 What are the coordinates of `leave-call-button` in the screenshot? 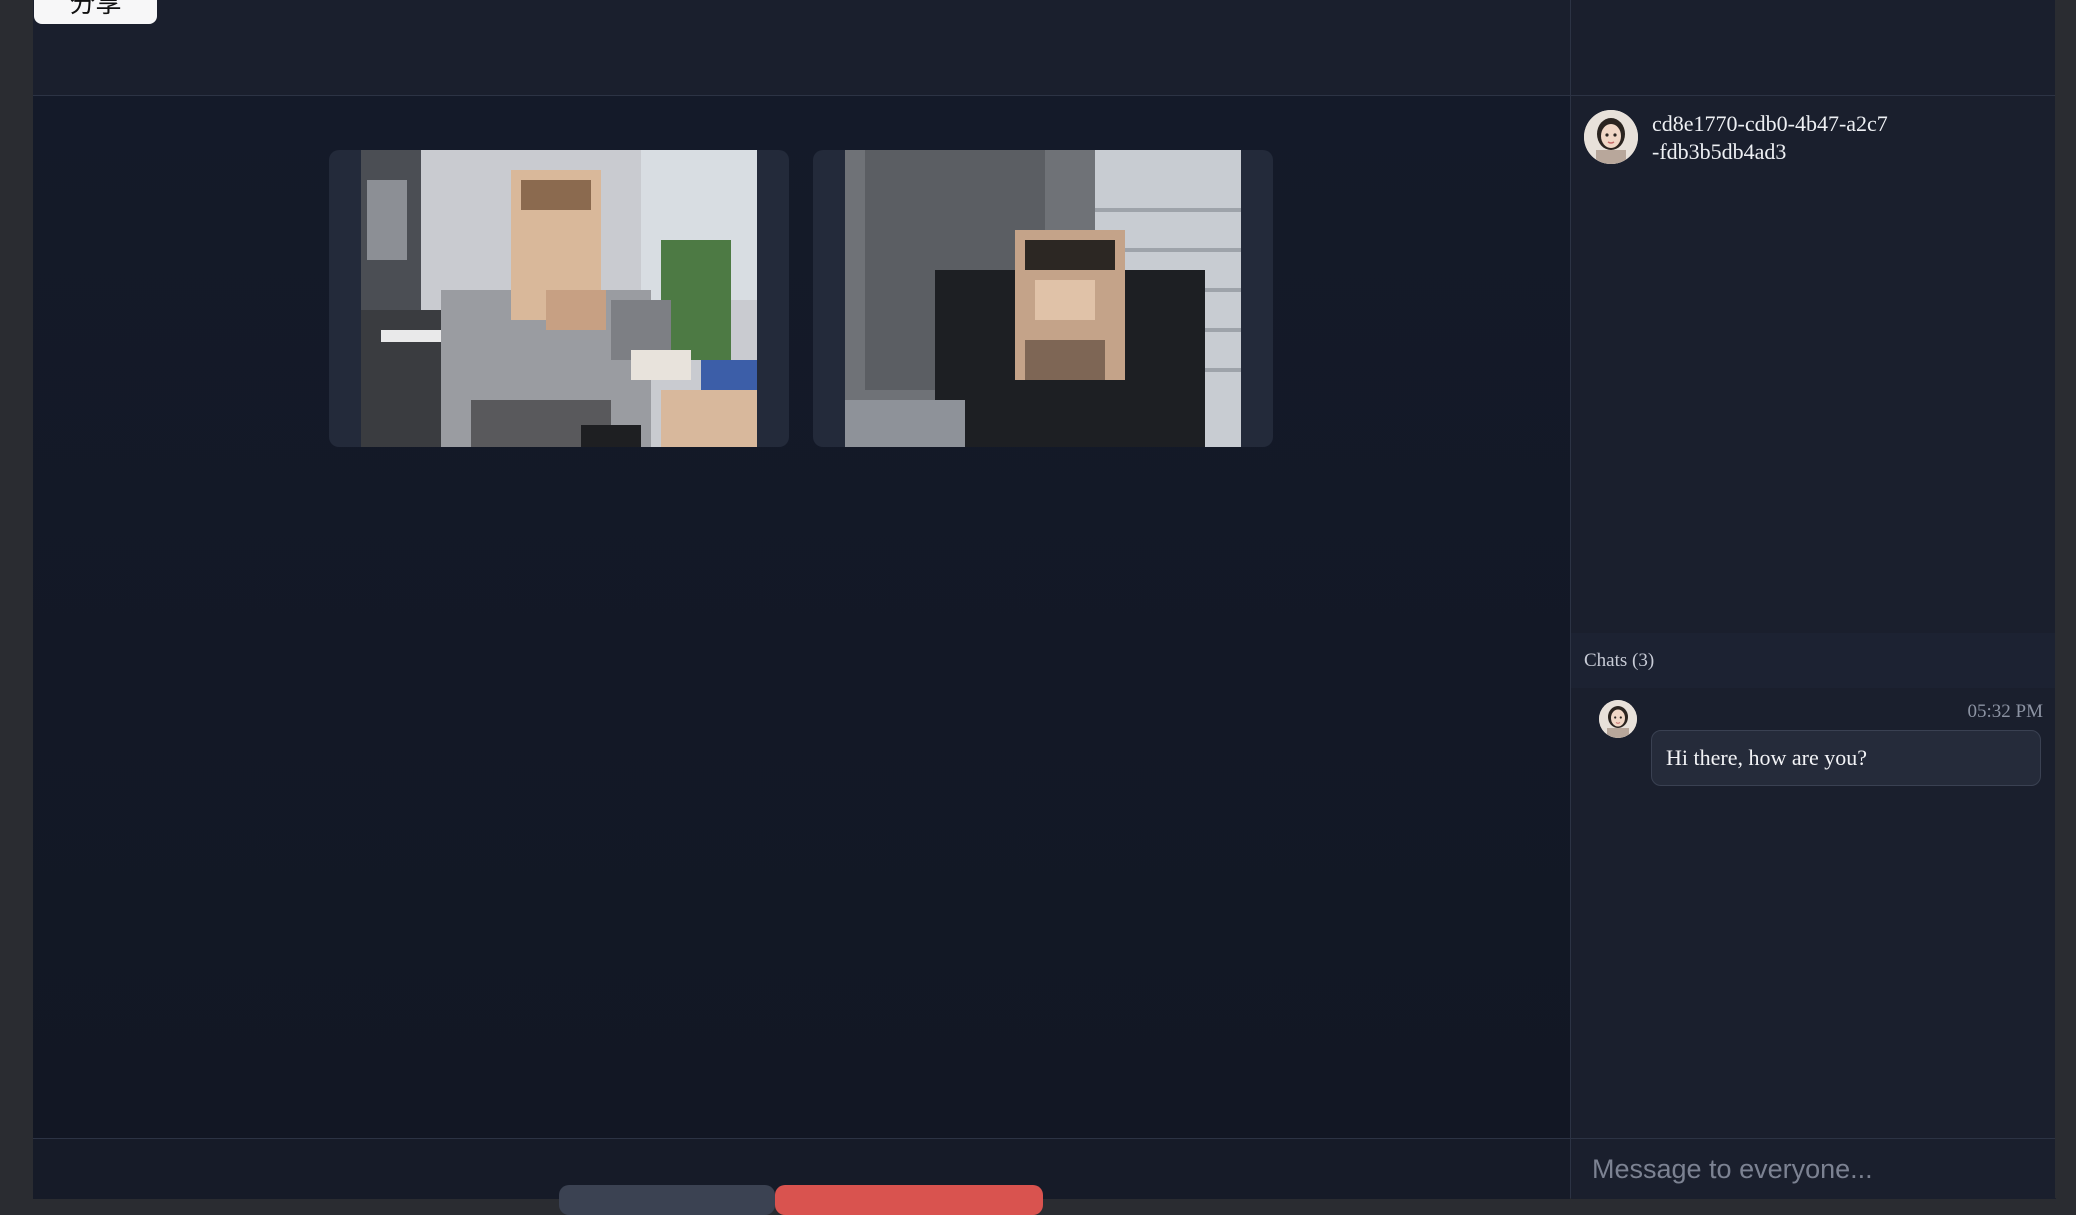 It's located at (909, 1200).